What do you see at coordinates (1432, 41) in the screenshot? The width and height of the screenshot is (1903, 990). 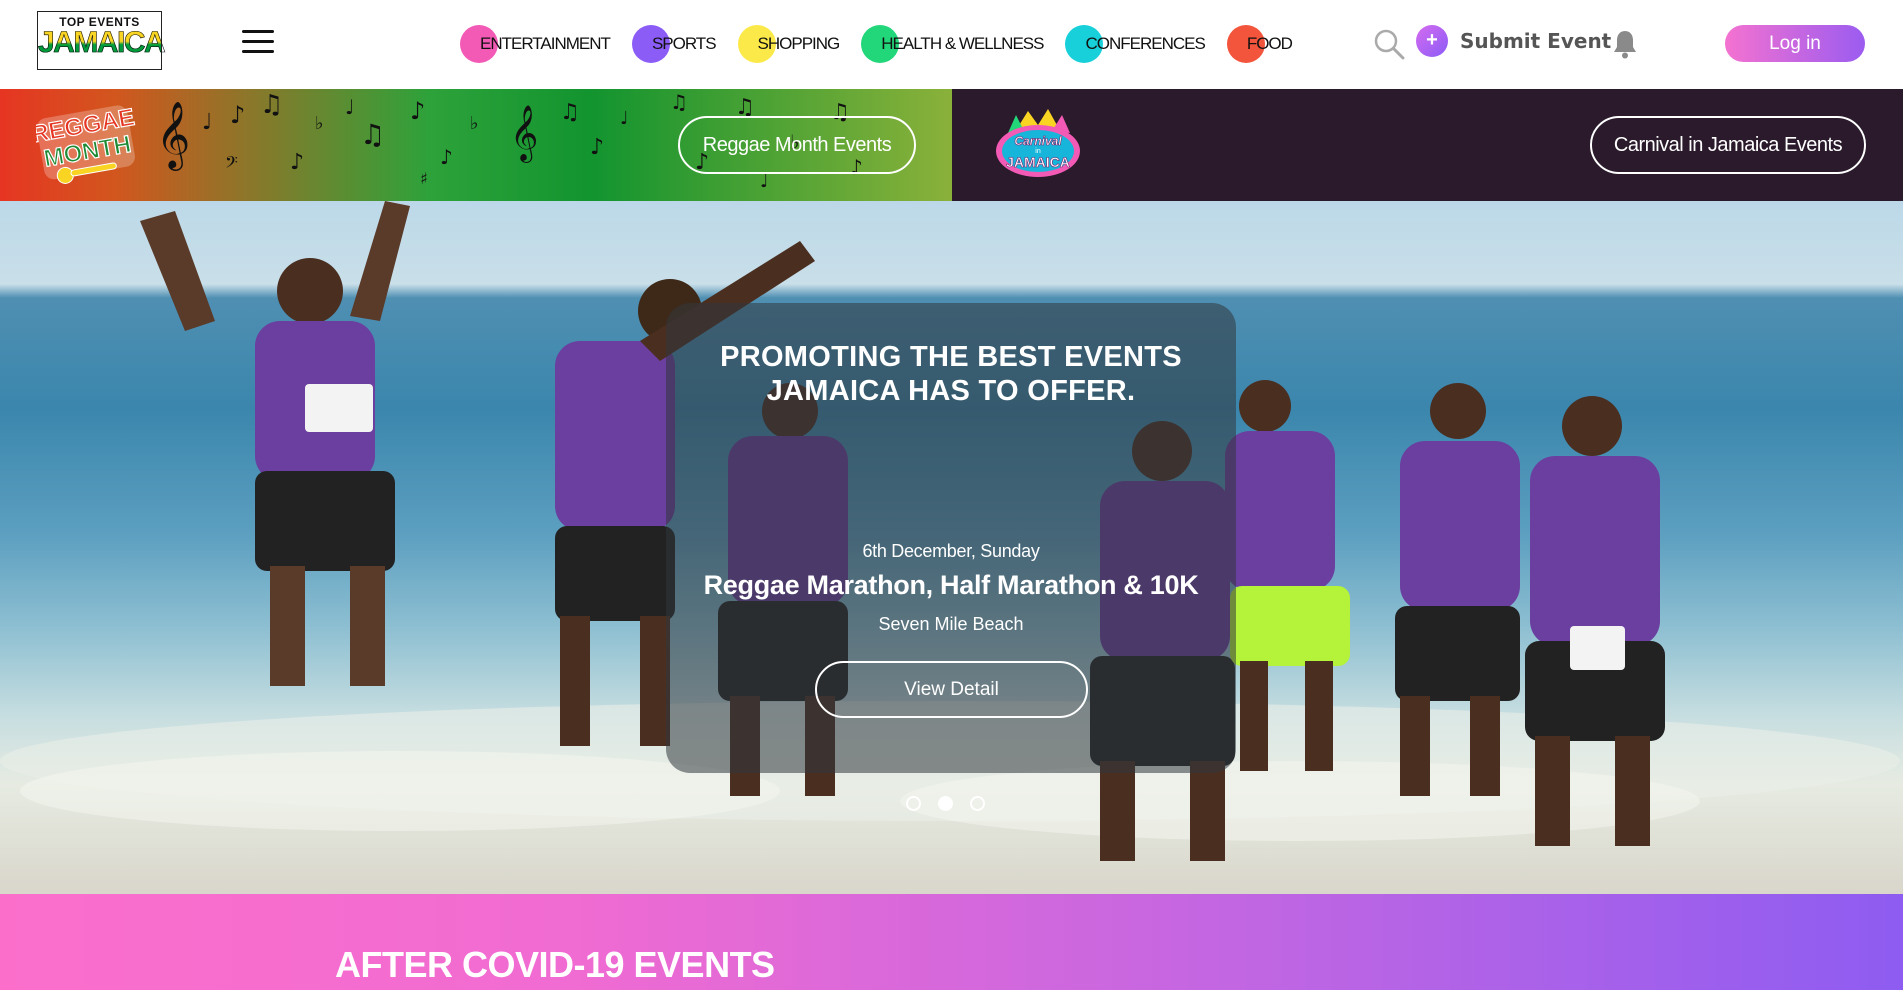 I see `plus-icon: +` at bounding box center [1432, 41].